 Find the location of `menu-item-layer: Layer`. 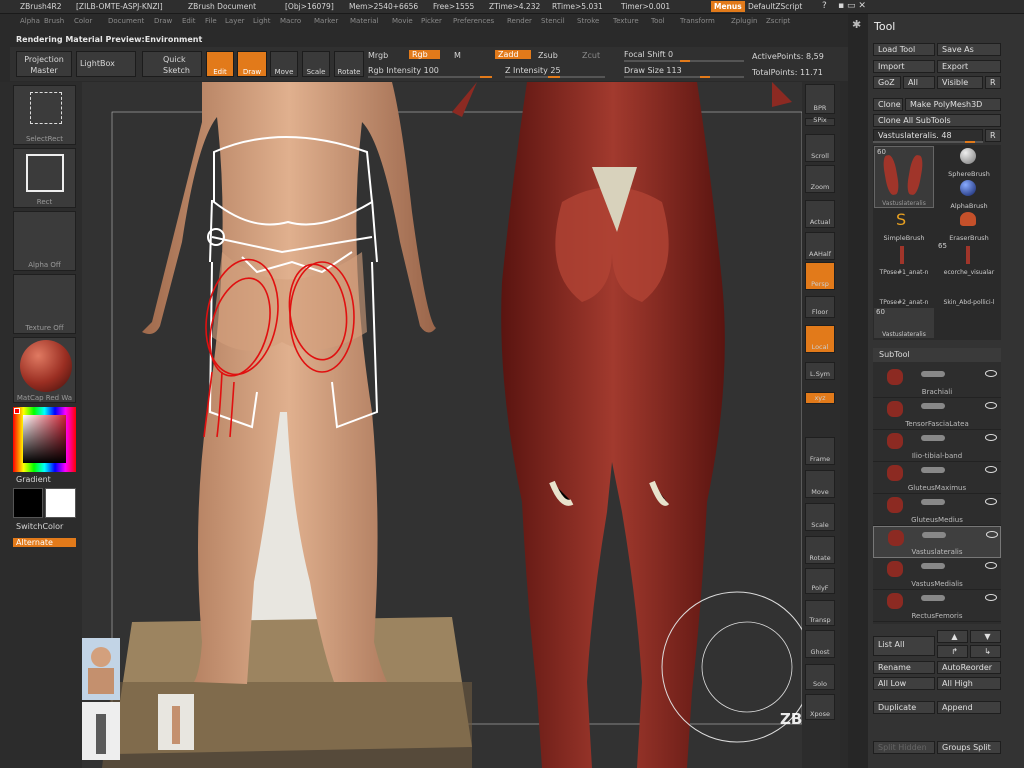

menu-item-layer: Layer is located at coordinates (235, 21).